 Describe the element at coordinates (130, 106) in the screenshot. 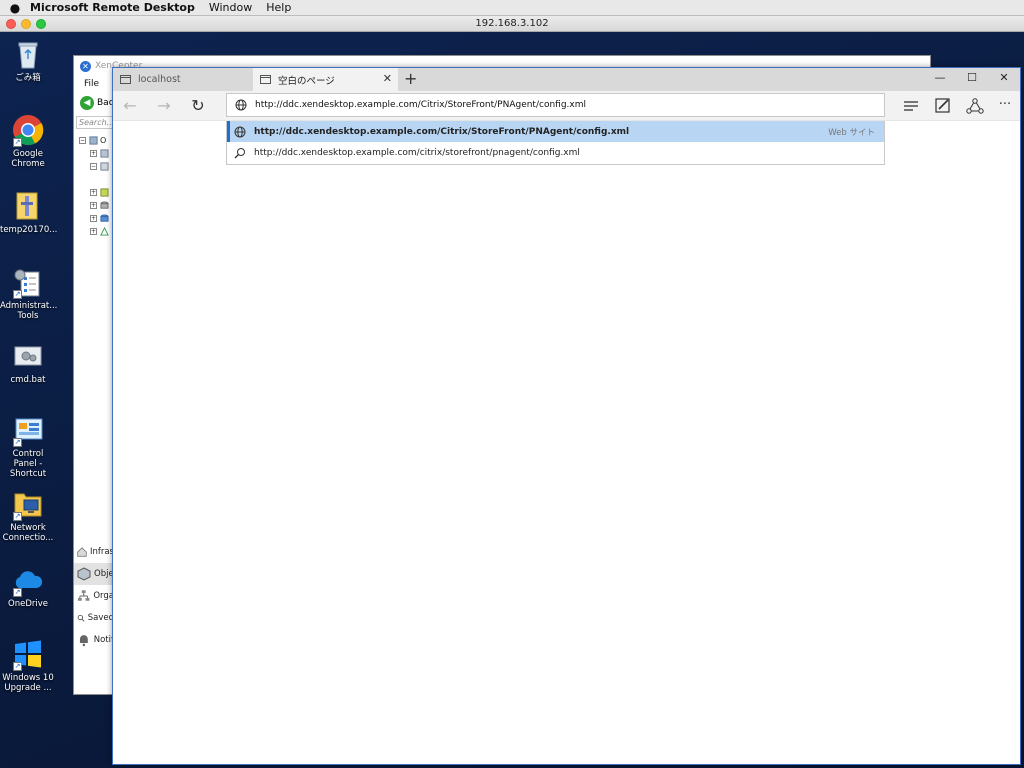

I see `back-button: ←` at that location.